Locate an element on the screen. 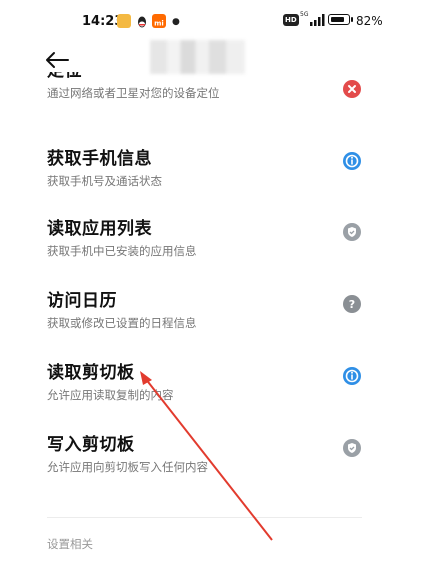  battery-tip is located at coordinates (352, 19).